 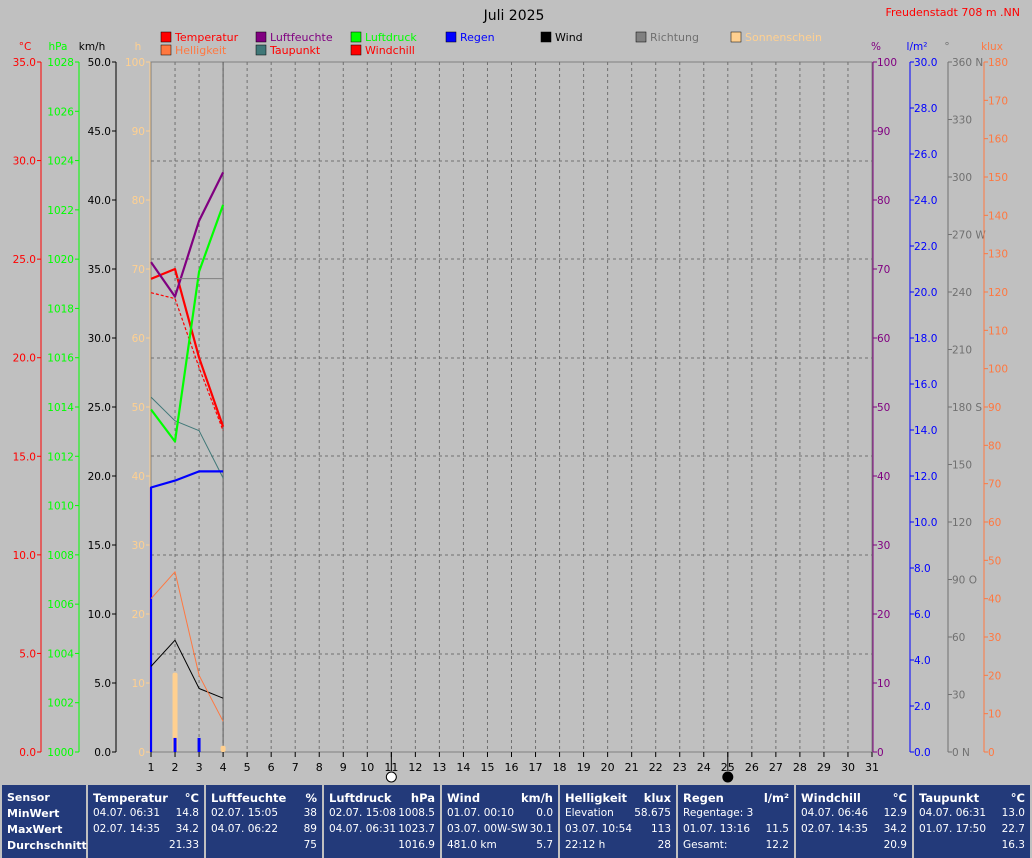 What do you see at coordinates (187, 829) in the screenshot?
I see `stats-cell-value: 34.2` at bounding box center [187, 829].